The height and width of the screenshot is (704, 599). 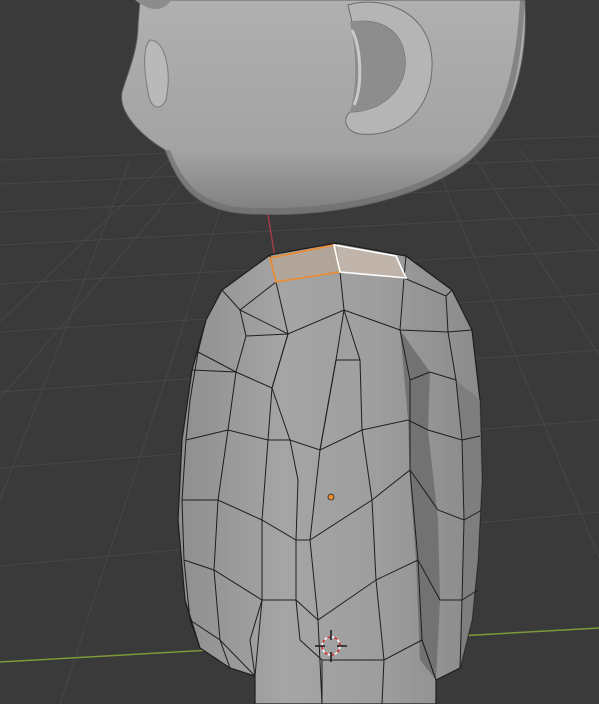 I want to click on object-origin-dot, so click(x=331, y=497).